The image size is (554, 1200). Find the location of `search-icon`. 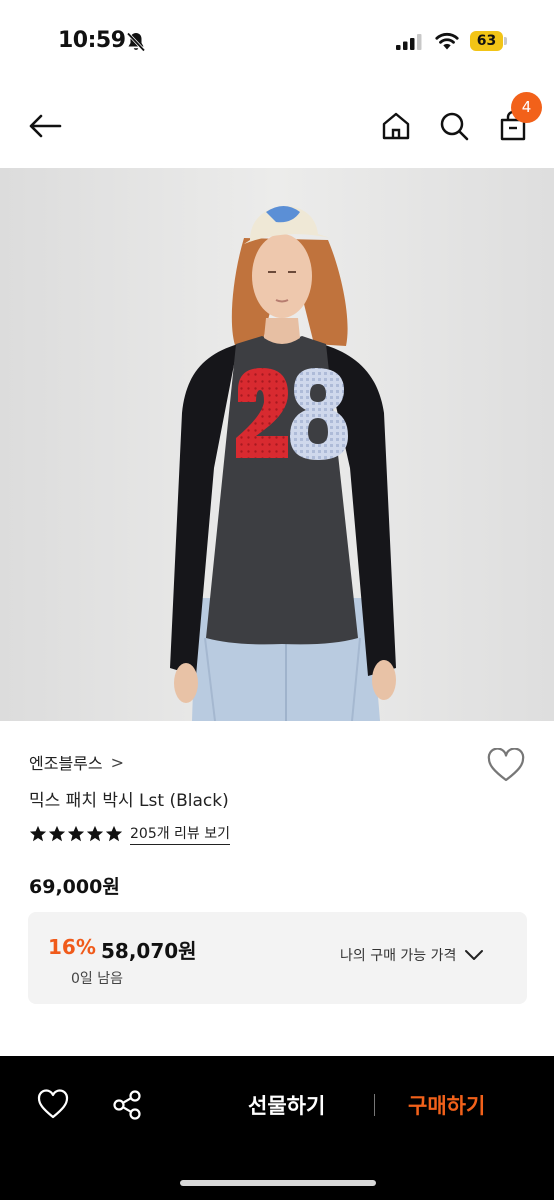

search-icon is located at coordinates (454, 126).